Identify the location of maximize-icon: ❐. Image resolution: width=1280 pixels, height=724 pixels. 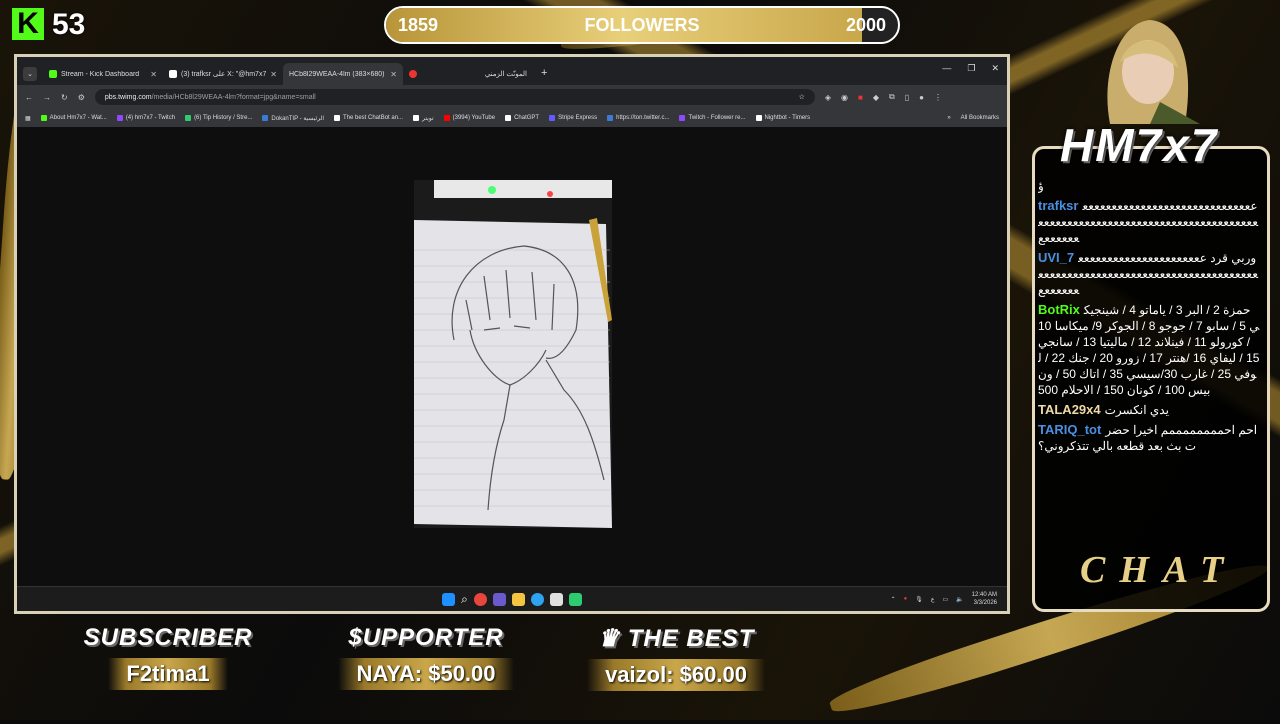
(971, 68).